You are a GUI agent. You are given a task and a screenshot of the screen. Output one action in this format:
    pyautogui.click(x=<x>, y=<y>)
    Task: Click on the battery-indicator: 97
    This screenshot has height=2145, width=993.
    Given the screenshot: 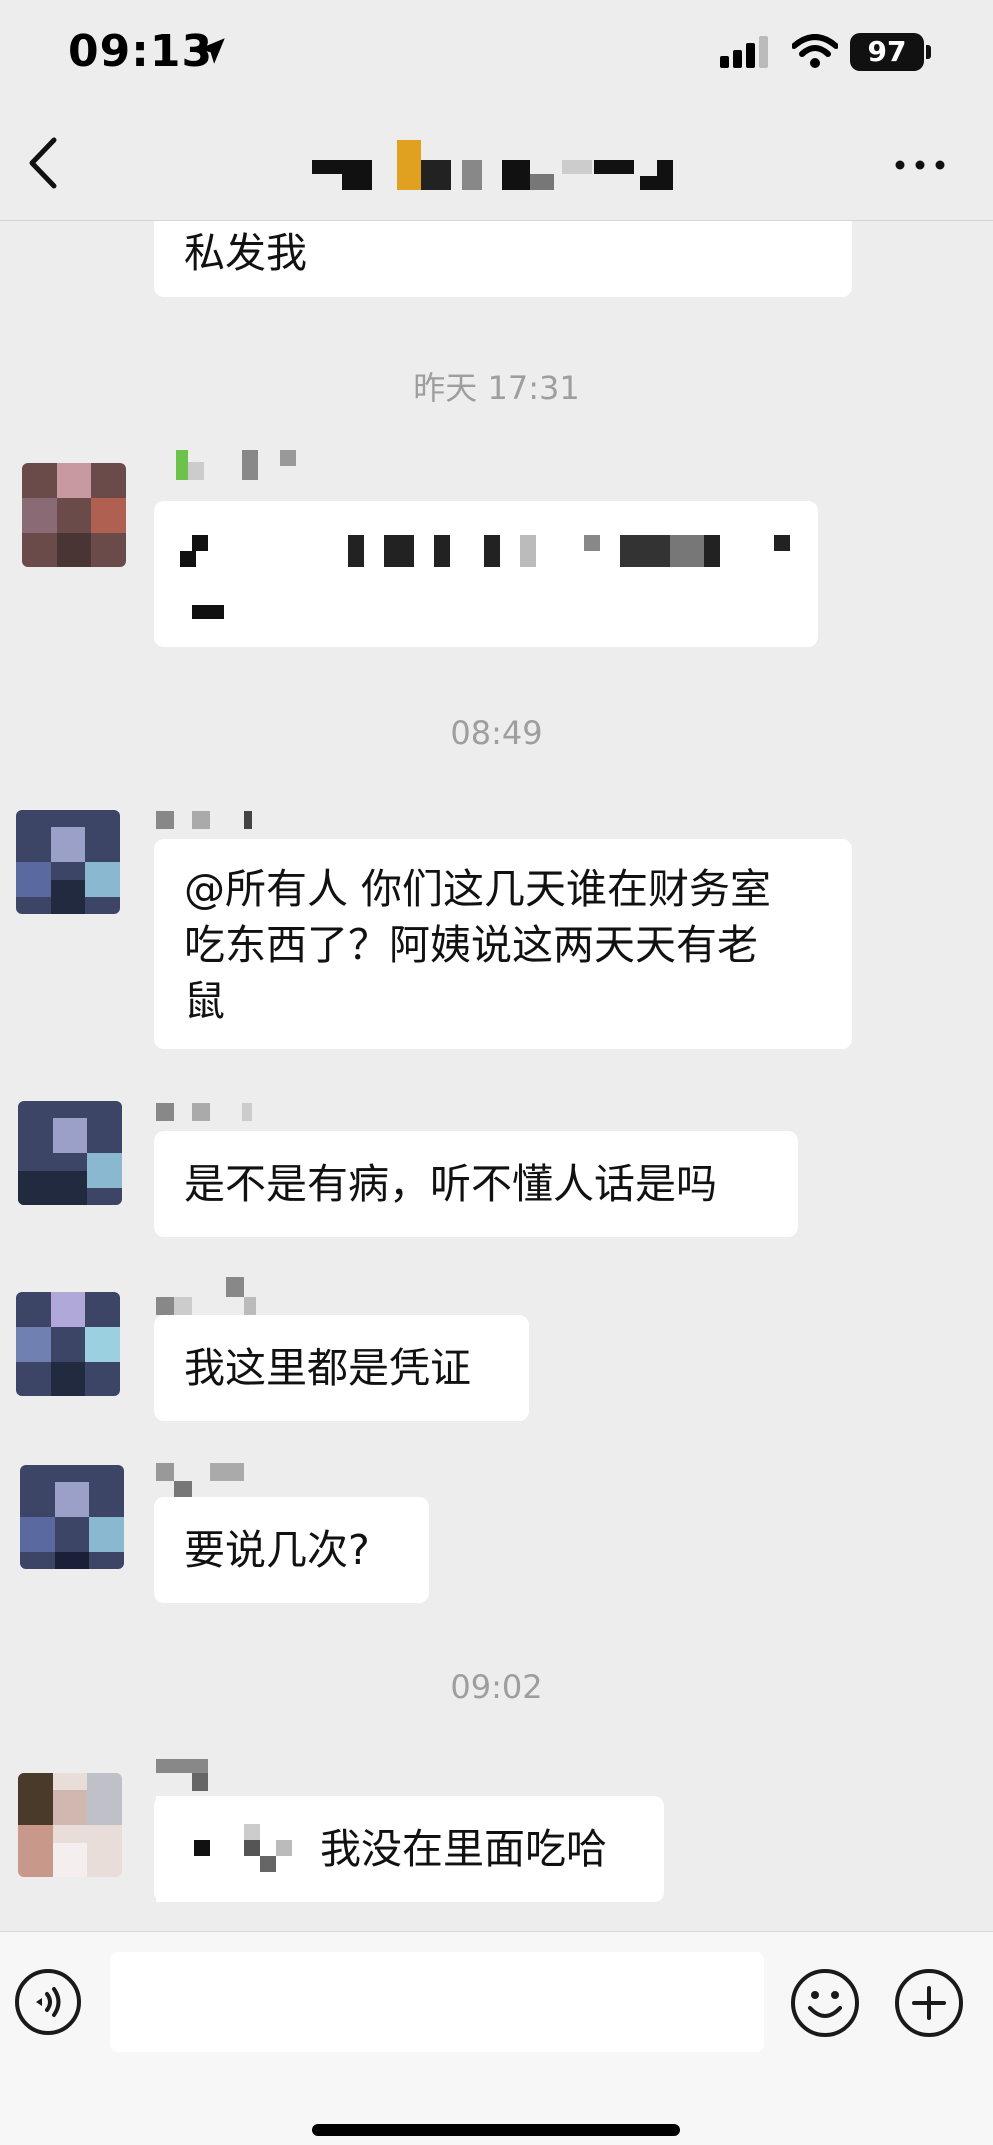 What is the action you would take?
    pyautogui.click(x=887, y=52)
    